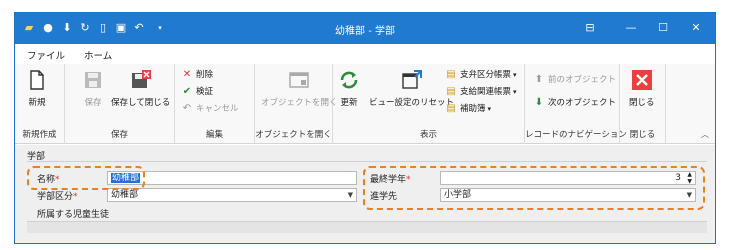  What do you see at coordinates (486, 75) in the screenshot?
I see `branch-ledger-label: 支弁区分帳票` at bounding box center [486, 75].